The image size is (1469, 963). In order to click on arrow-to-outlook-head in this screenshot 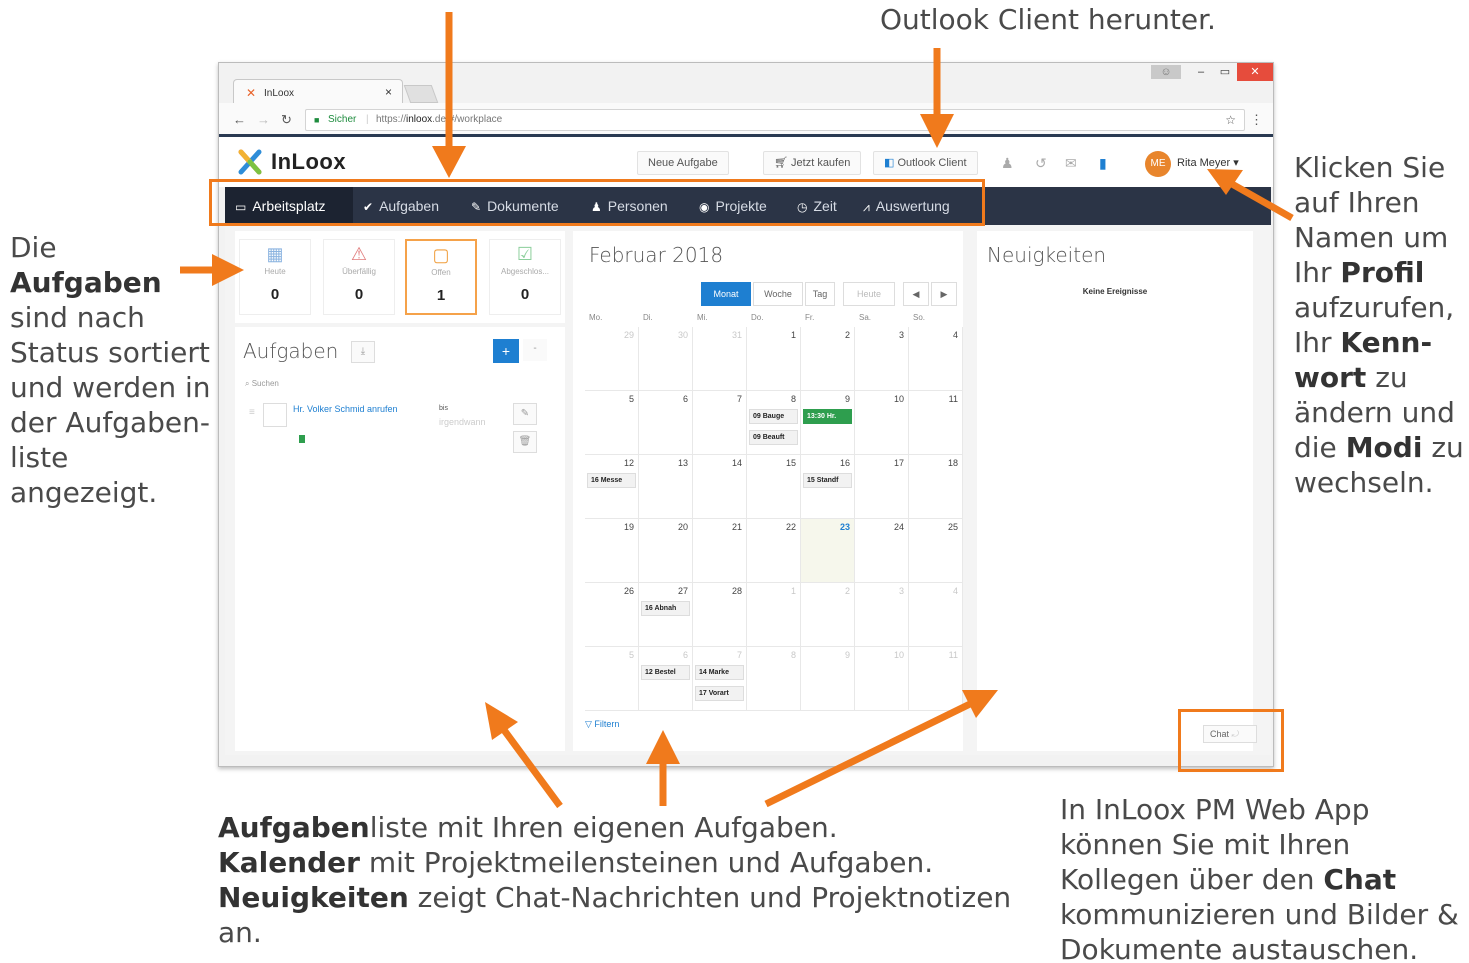, I will do `click(937, 131)`.